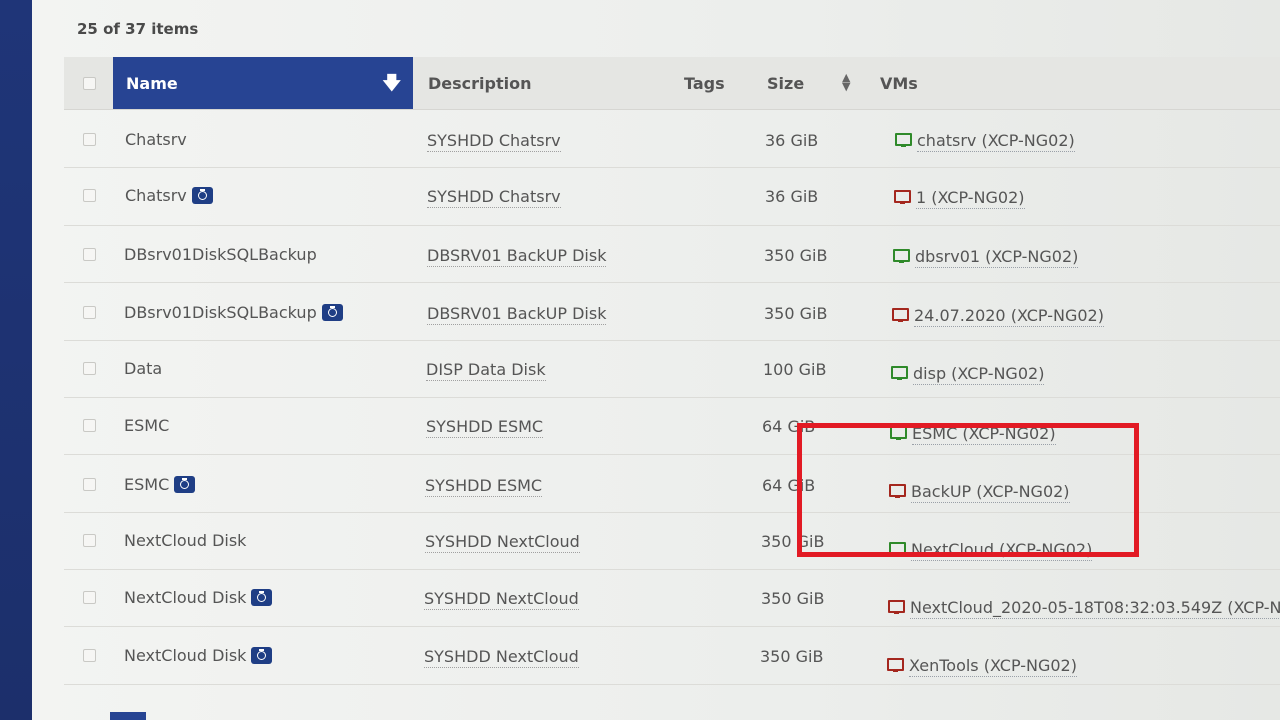 Image resolution: width=1280 pixels, height=720 pixels. I want to click on column-header-description: Description, so click(479, 83).